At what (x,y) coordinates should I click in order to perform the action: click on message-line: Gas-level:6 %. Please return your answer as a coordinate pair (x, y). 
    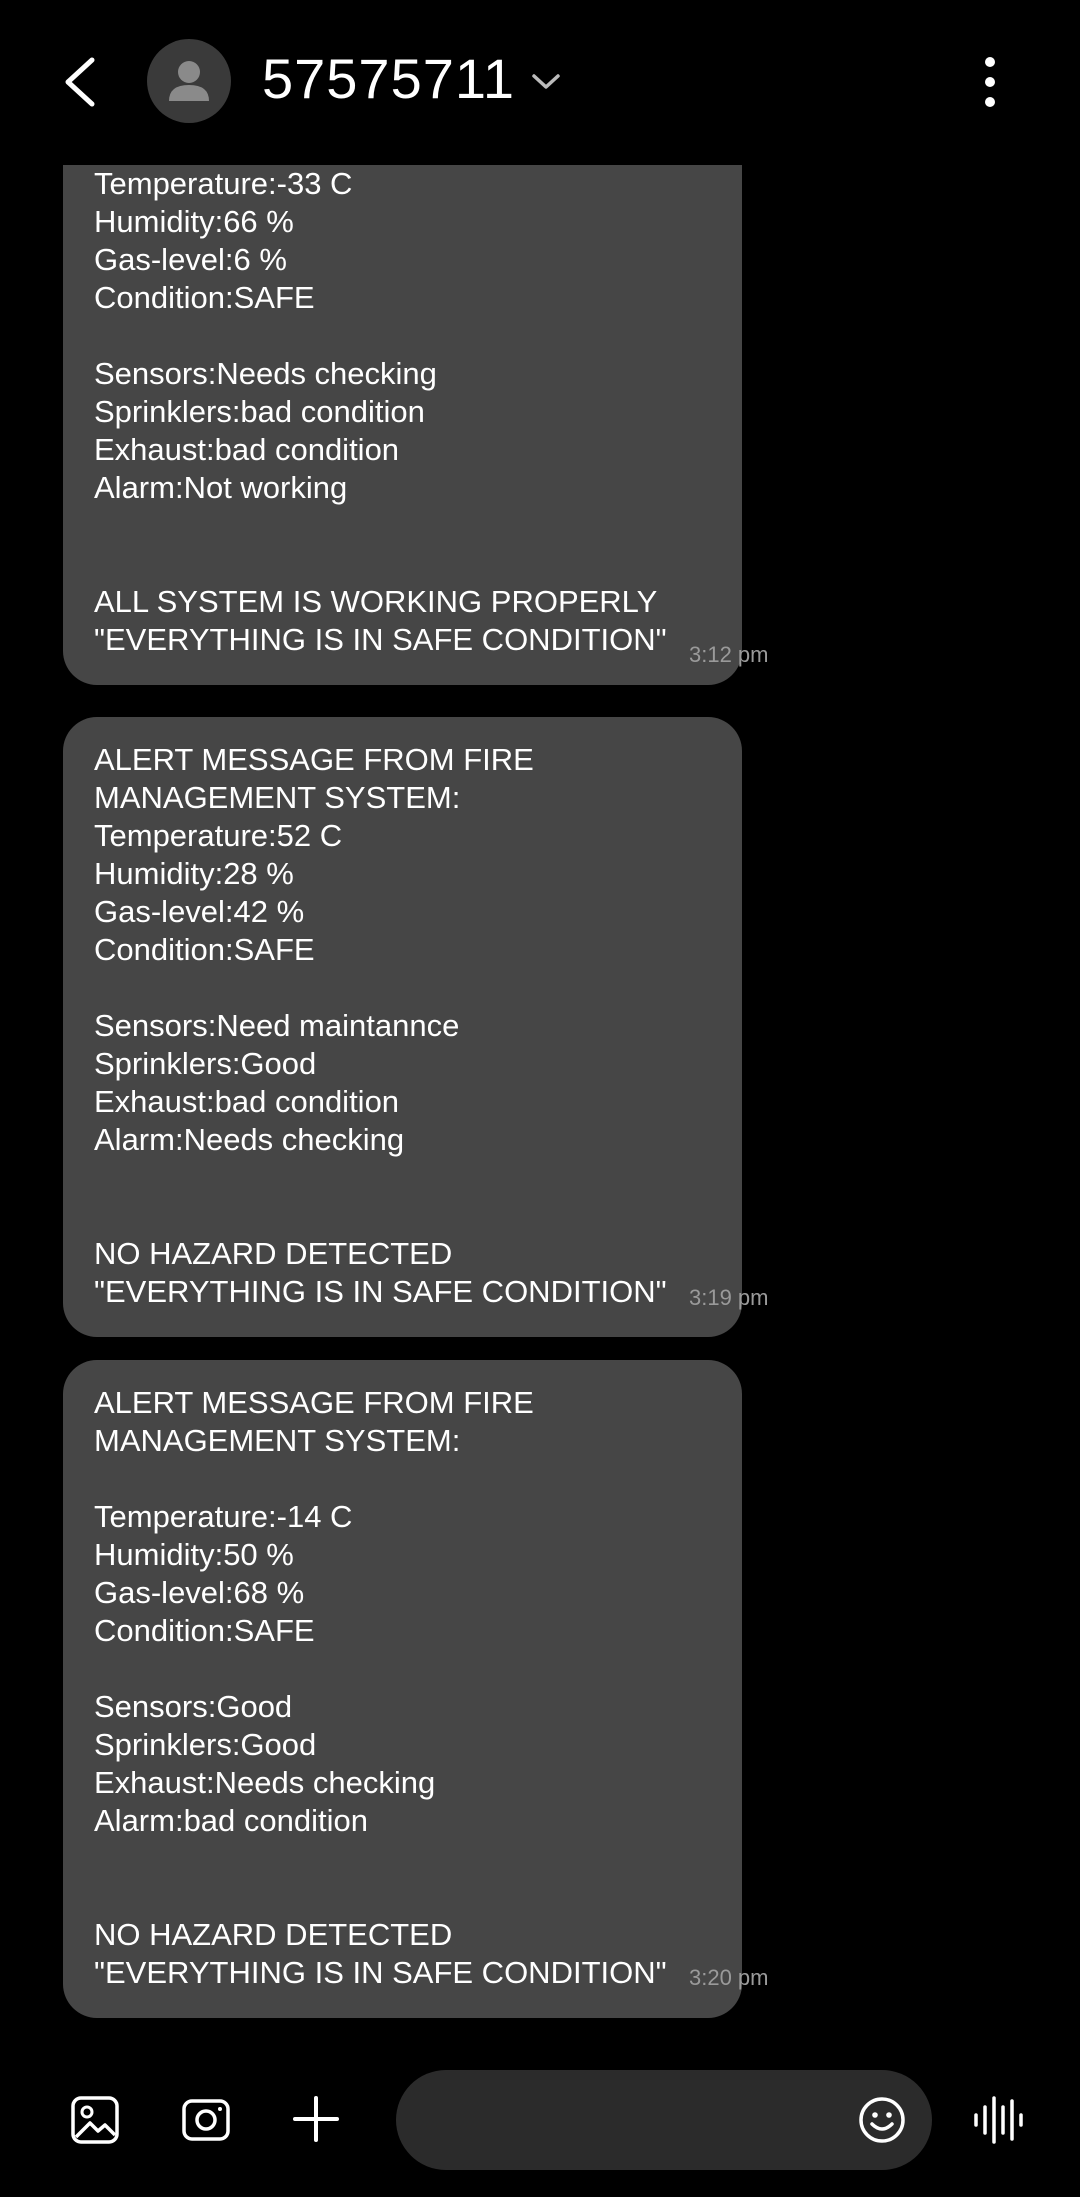
    Looking at the image, I should click on (190, 259).